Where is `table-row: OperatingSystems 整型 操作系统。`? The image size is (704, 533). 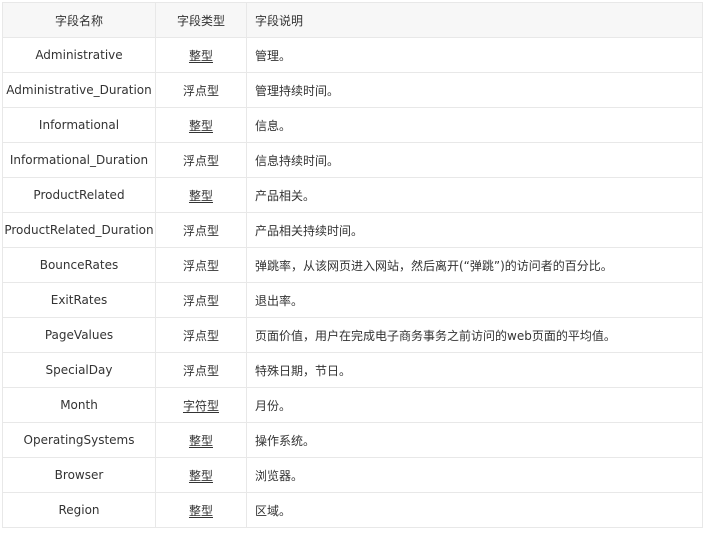
table-row: OperatingSystems 整型 操作系统。 is located at coordinates (352, 440).